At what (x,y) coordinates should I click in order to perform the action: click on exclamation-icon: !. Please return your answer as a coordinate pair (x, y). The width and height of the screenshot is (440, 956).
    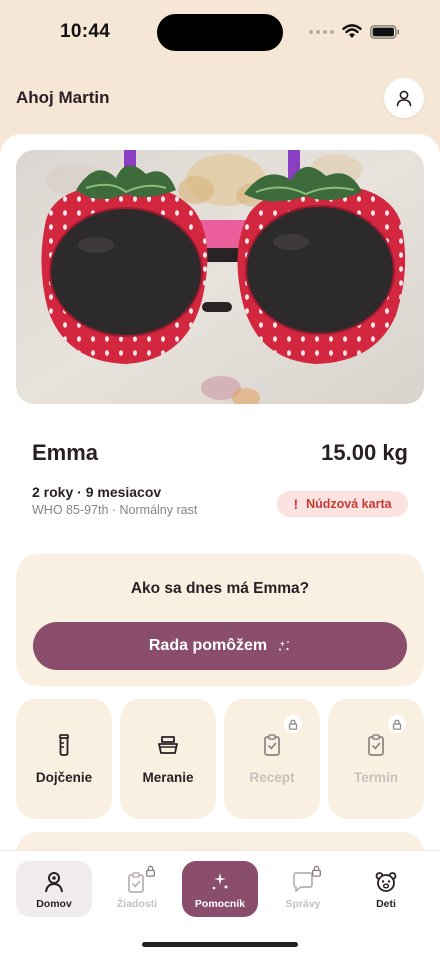
    Looking at the image, I should click on (296, 504).